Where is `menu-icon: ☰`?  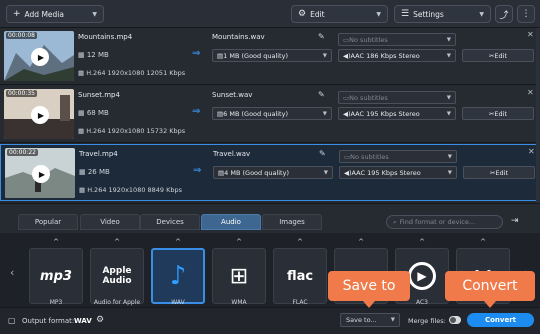
menu-icon: ☰ is located at coordinates (405, 14).